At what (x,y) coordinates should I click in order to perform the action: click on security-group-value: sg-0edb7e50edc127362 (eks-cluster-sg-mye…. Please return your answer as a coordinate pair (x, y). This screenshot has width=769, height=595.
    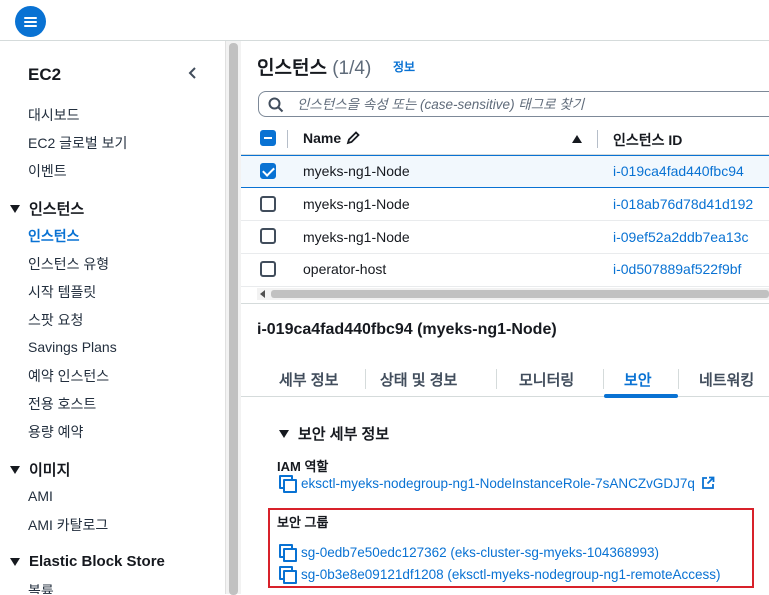
    Looking at the image, I should click on (480, 552).